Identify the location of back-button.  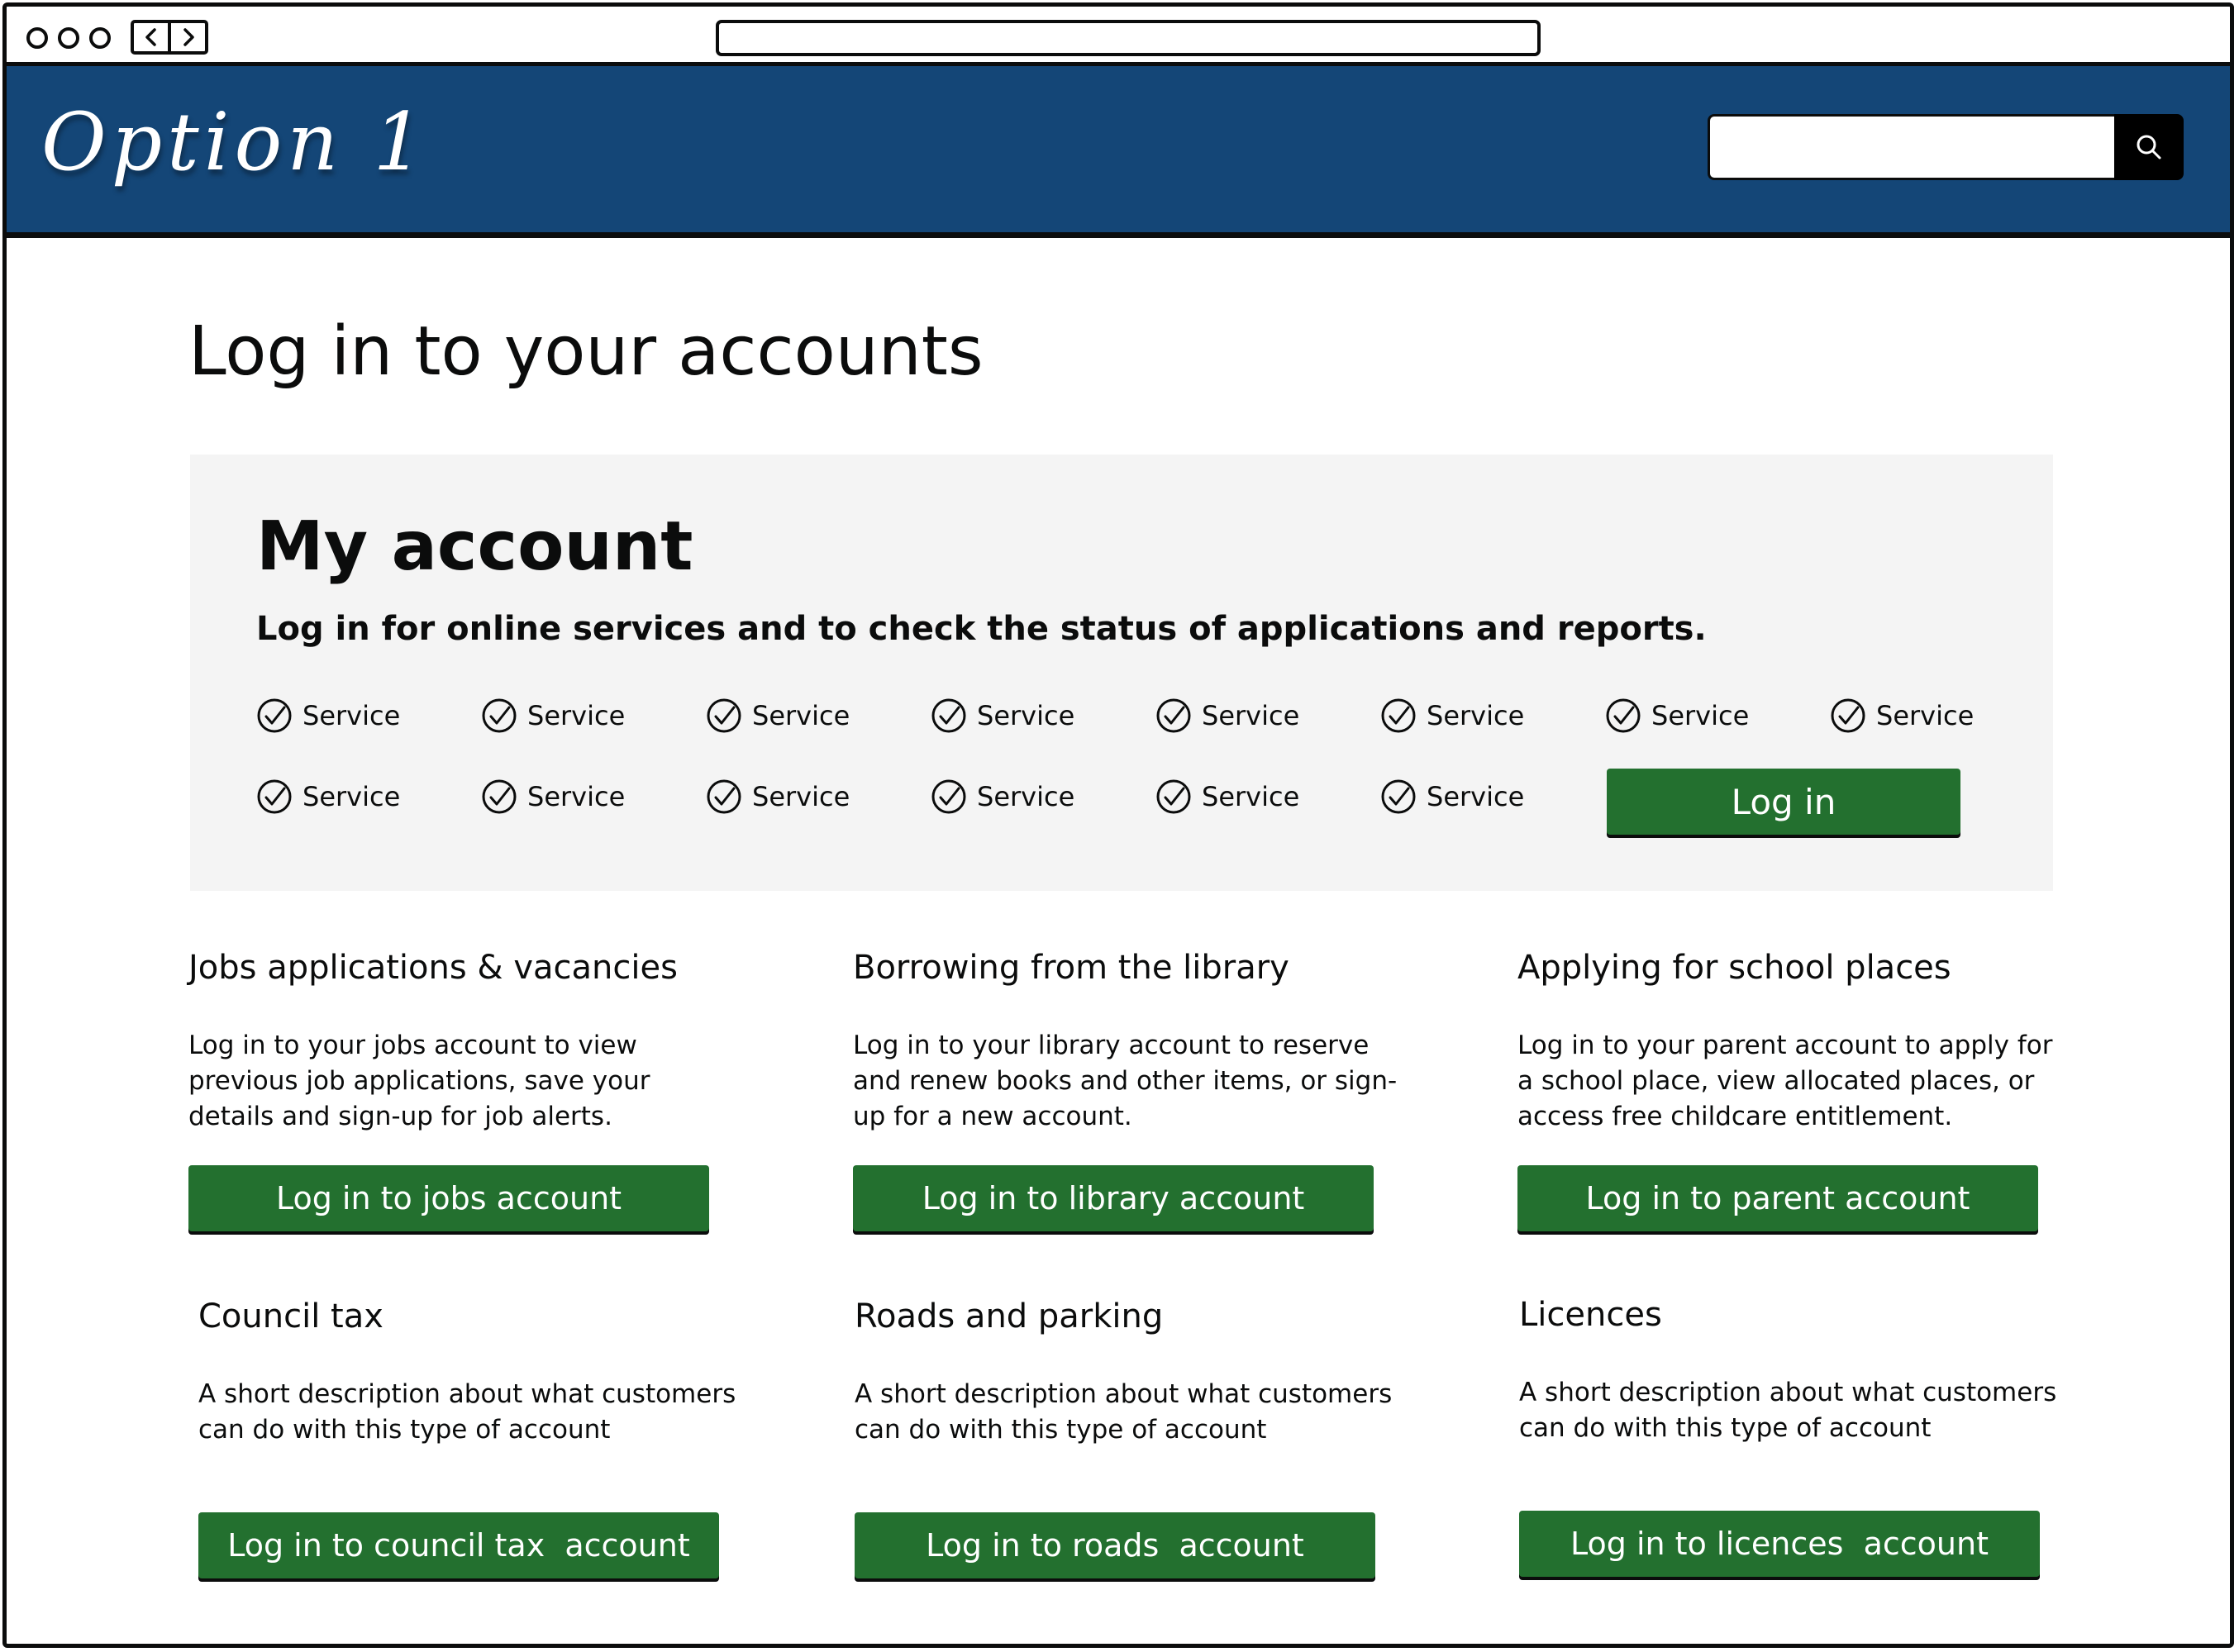
(151, 37).